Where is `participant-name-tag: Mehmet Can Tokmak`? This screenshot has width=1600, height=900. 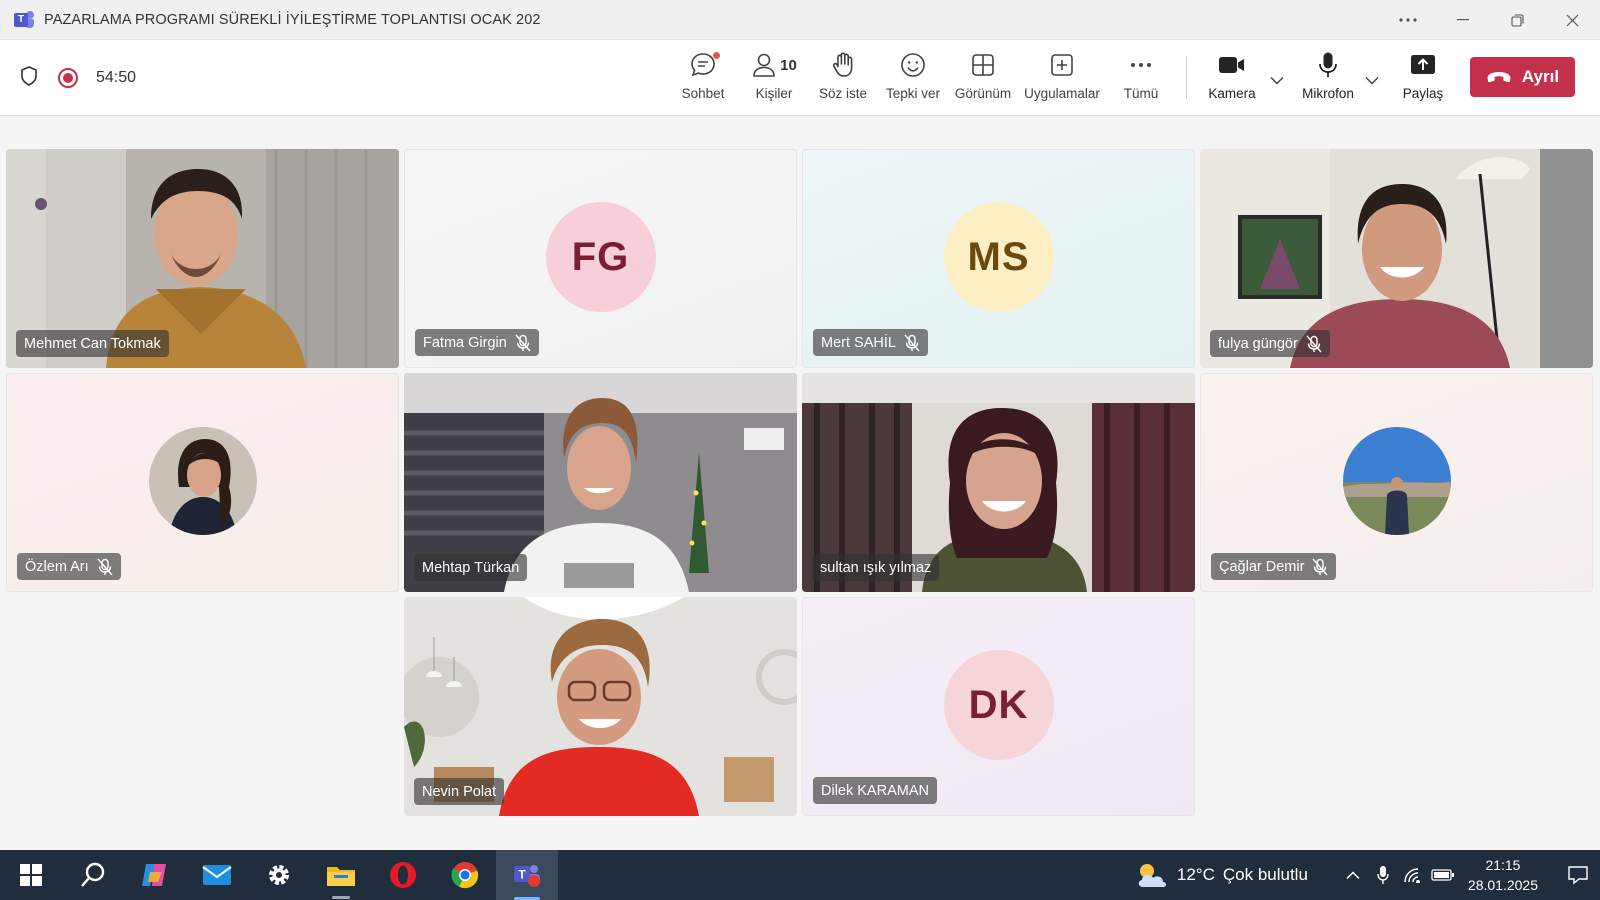
participant-name-tag: Mehmet Can Tokmak is located at coordinates (92, 343).